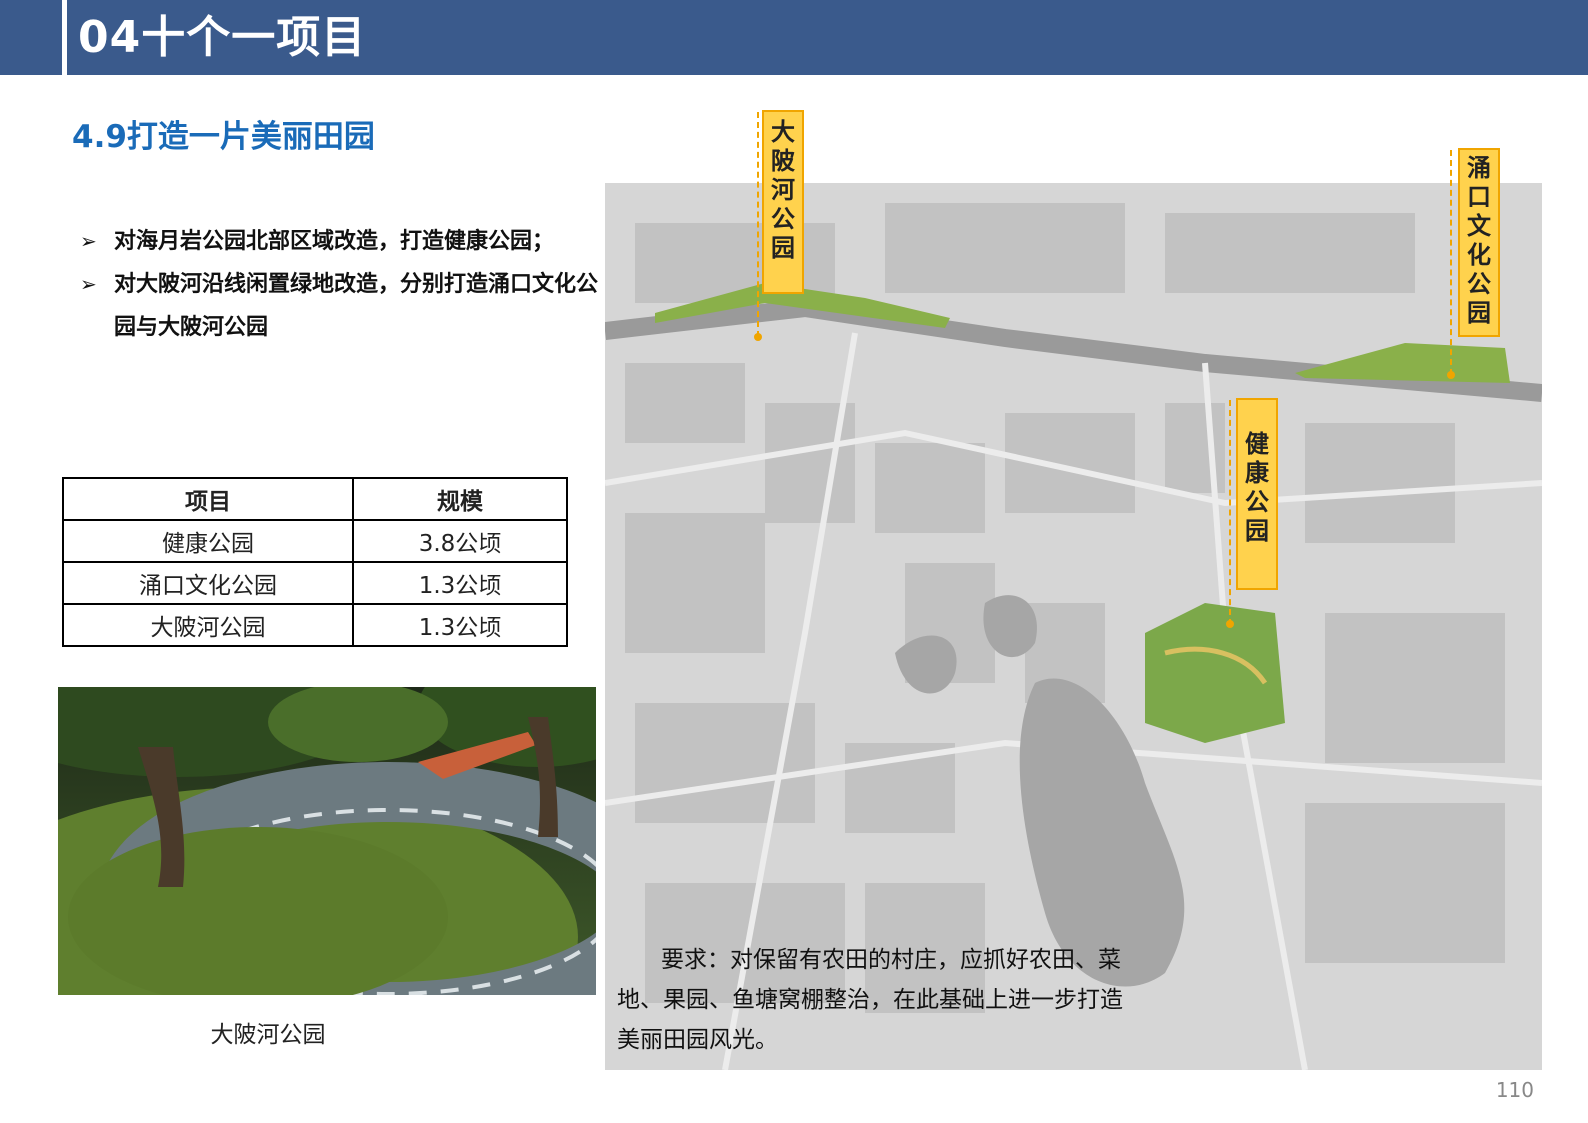 This screenshot has width=1588, height=1123. I want to click on park-rendering-image, so click(327, 841).